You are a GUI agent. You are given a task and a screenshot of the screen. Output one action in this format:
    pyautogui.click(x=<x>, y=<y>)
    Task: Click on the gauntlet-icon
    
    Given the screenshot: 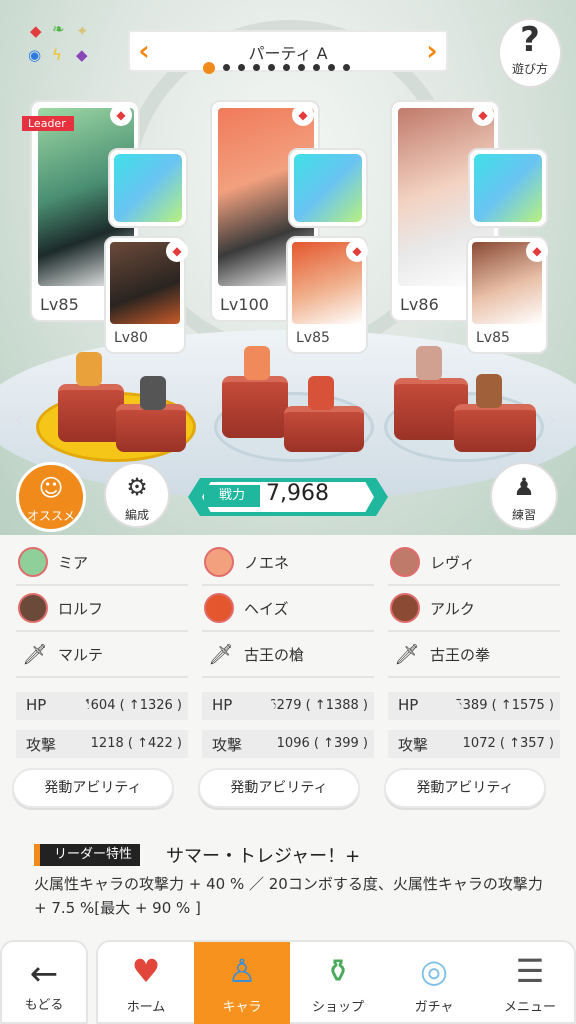 What is the action you would take?
    pyautogui.click(x=508, y=188)
    